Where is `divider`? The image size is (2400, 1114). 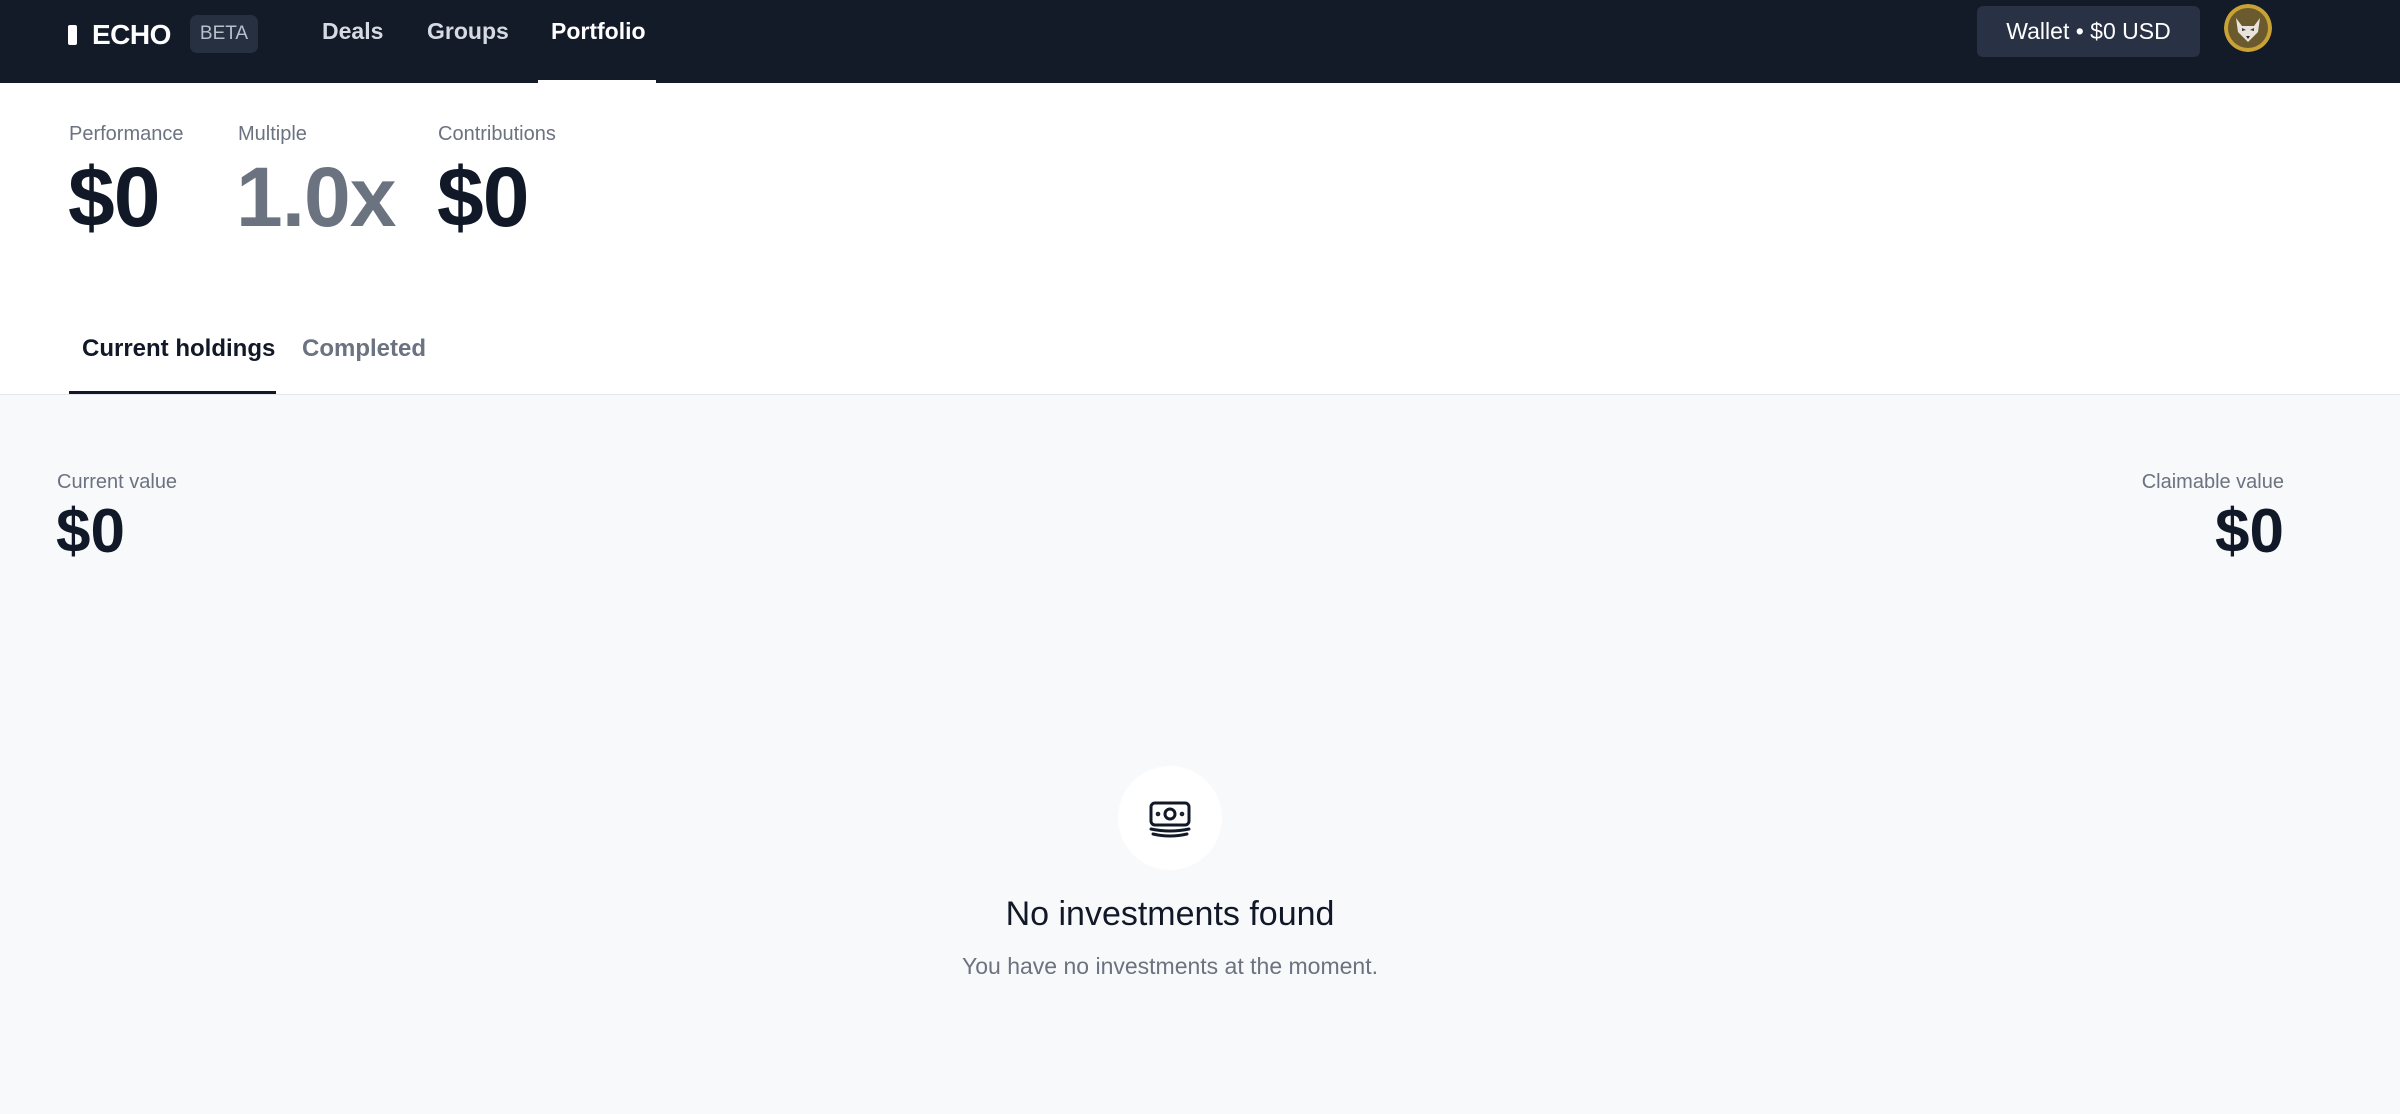
divider is located at coordinates (1200, 394).